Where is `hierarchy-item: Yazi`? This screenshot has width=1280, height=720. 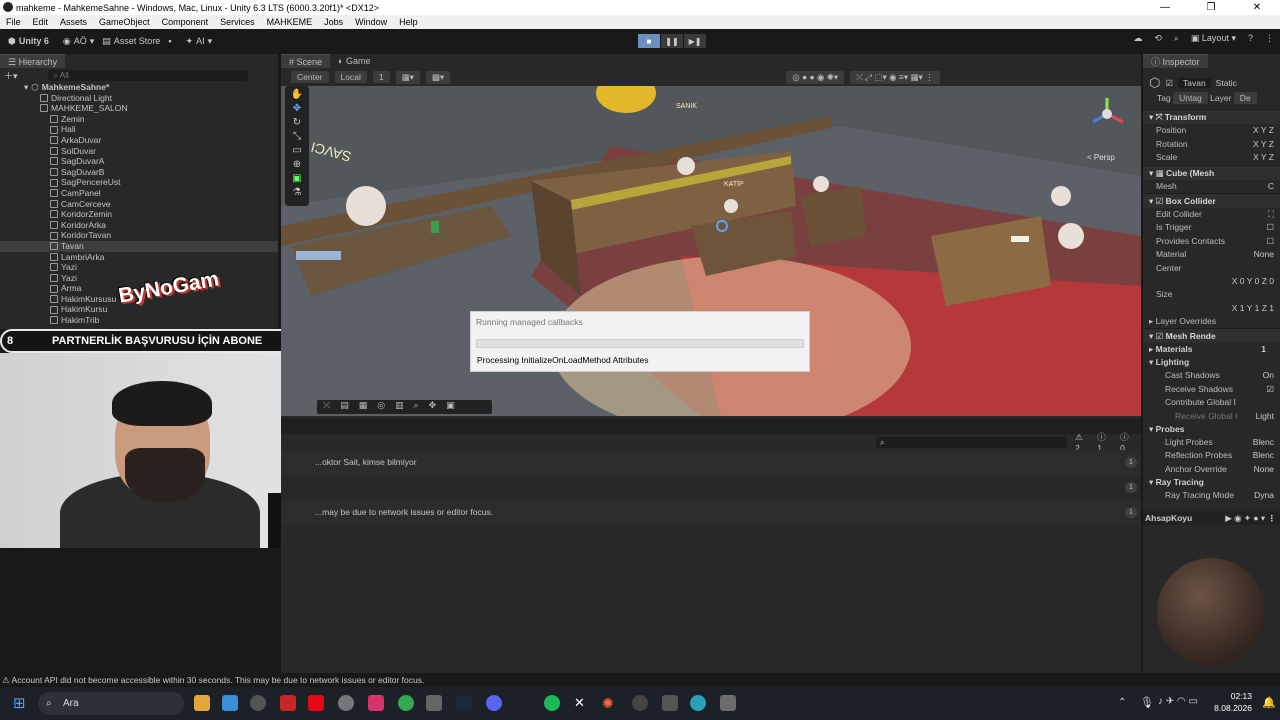
hierarchy-item: Yazi is located at coordinates (139, 267).